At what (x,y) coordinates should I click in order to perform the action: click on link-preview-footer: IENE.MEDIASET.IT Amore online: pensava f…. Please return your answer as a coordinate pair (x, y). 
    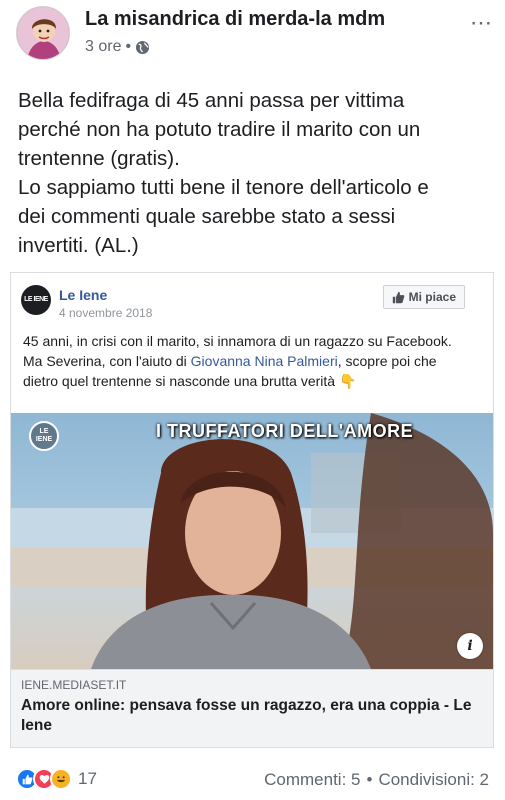
    Looking at the image, I should click on (252, 708).